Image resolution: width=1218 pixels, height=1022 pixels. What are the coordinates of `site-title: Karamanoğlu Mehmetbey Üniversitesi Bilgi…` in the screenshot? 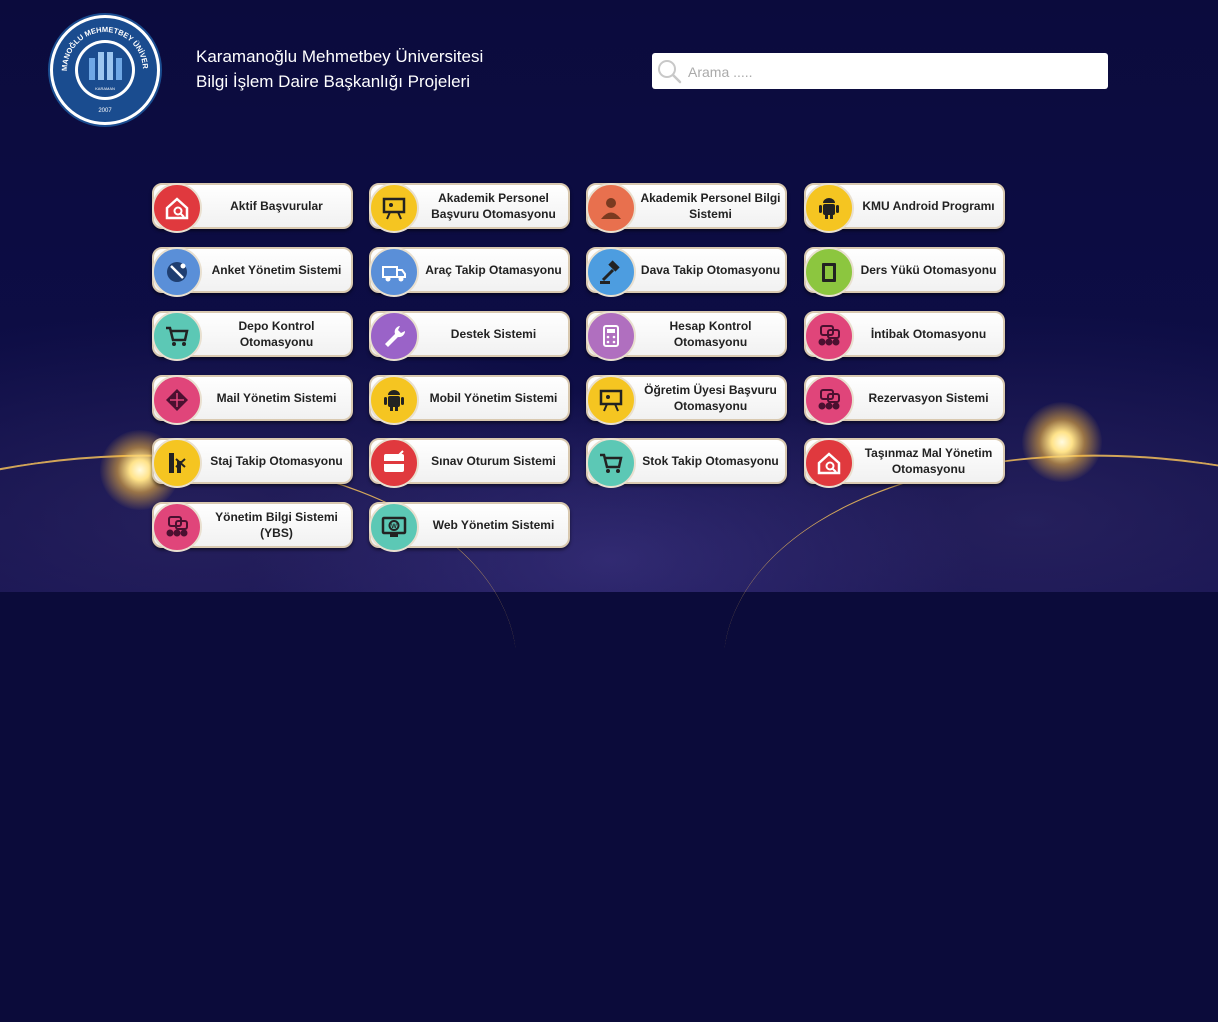 It's located at (339, 69).